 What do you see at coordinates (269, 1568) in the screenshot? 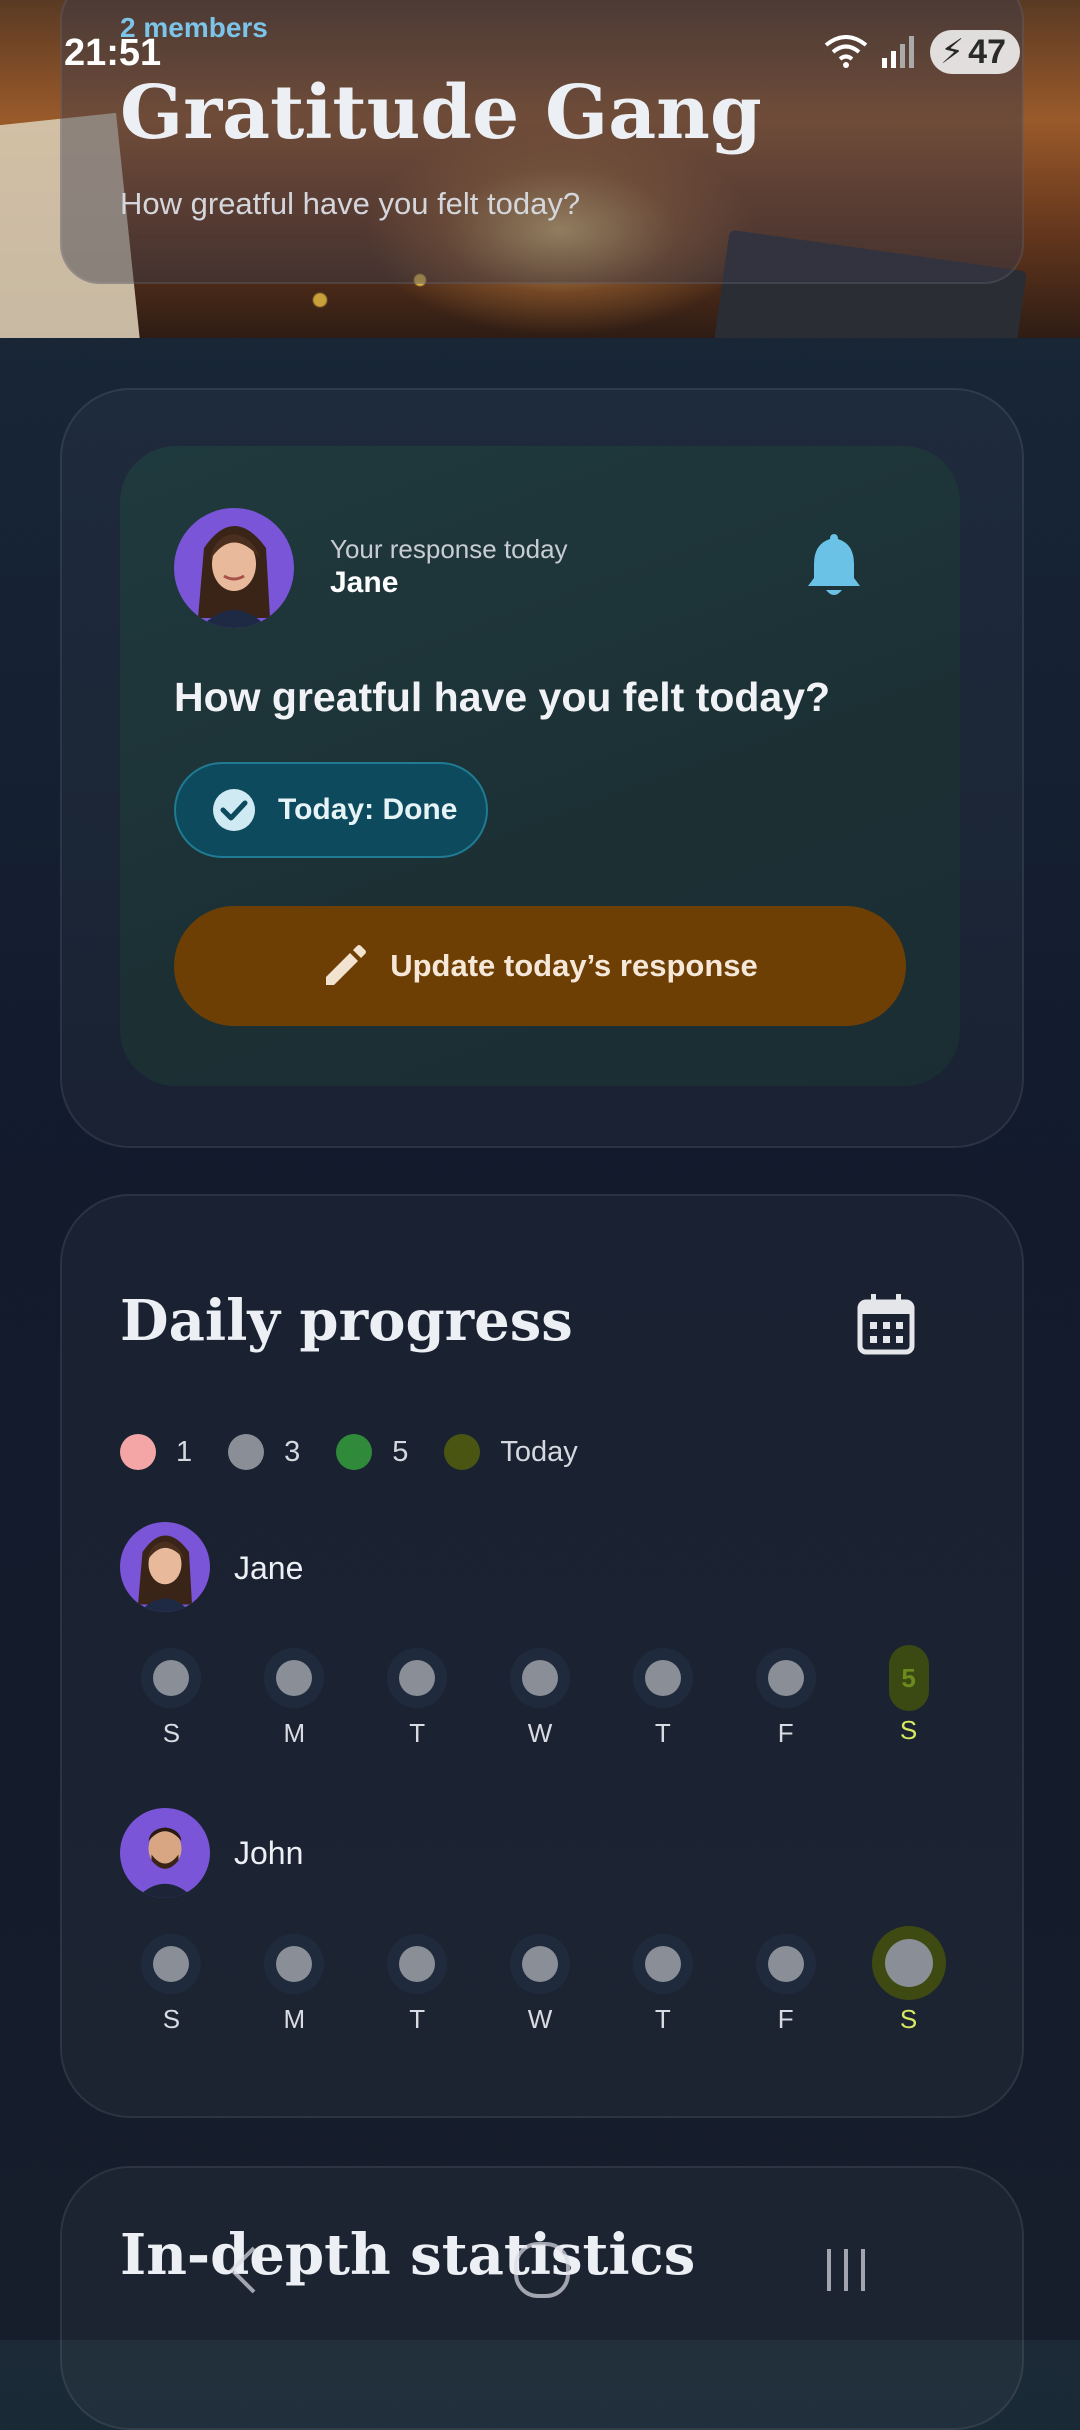
I see `member-name-jane: Jane` at bounding box center [269, 1568].